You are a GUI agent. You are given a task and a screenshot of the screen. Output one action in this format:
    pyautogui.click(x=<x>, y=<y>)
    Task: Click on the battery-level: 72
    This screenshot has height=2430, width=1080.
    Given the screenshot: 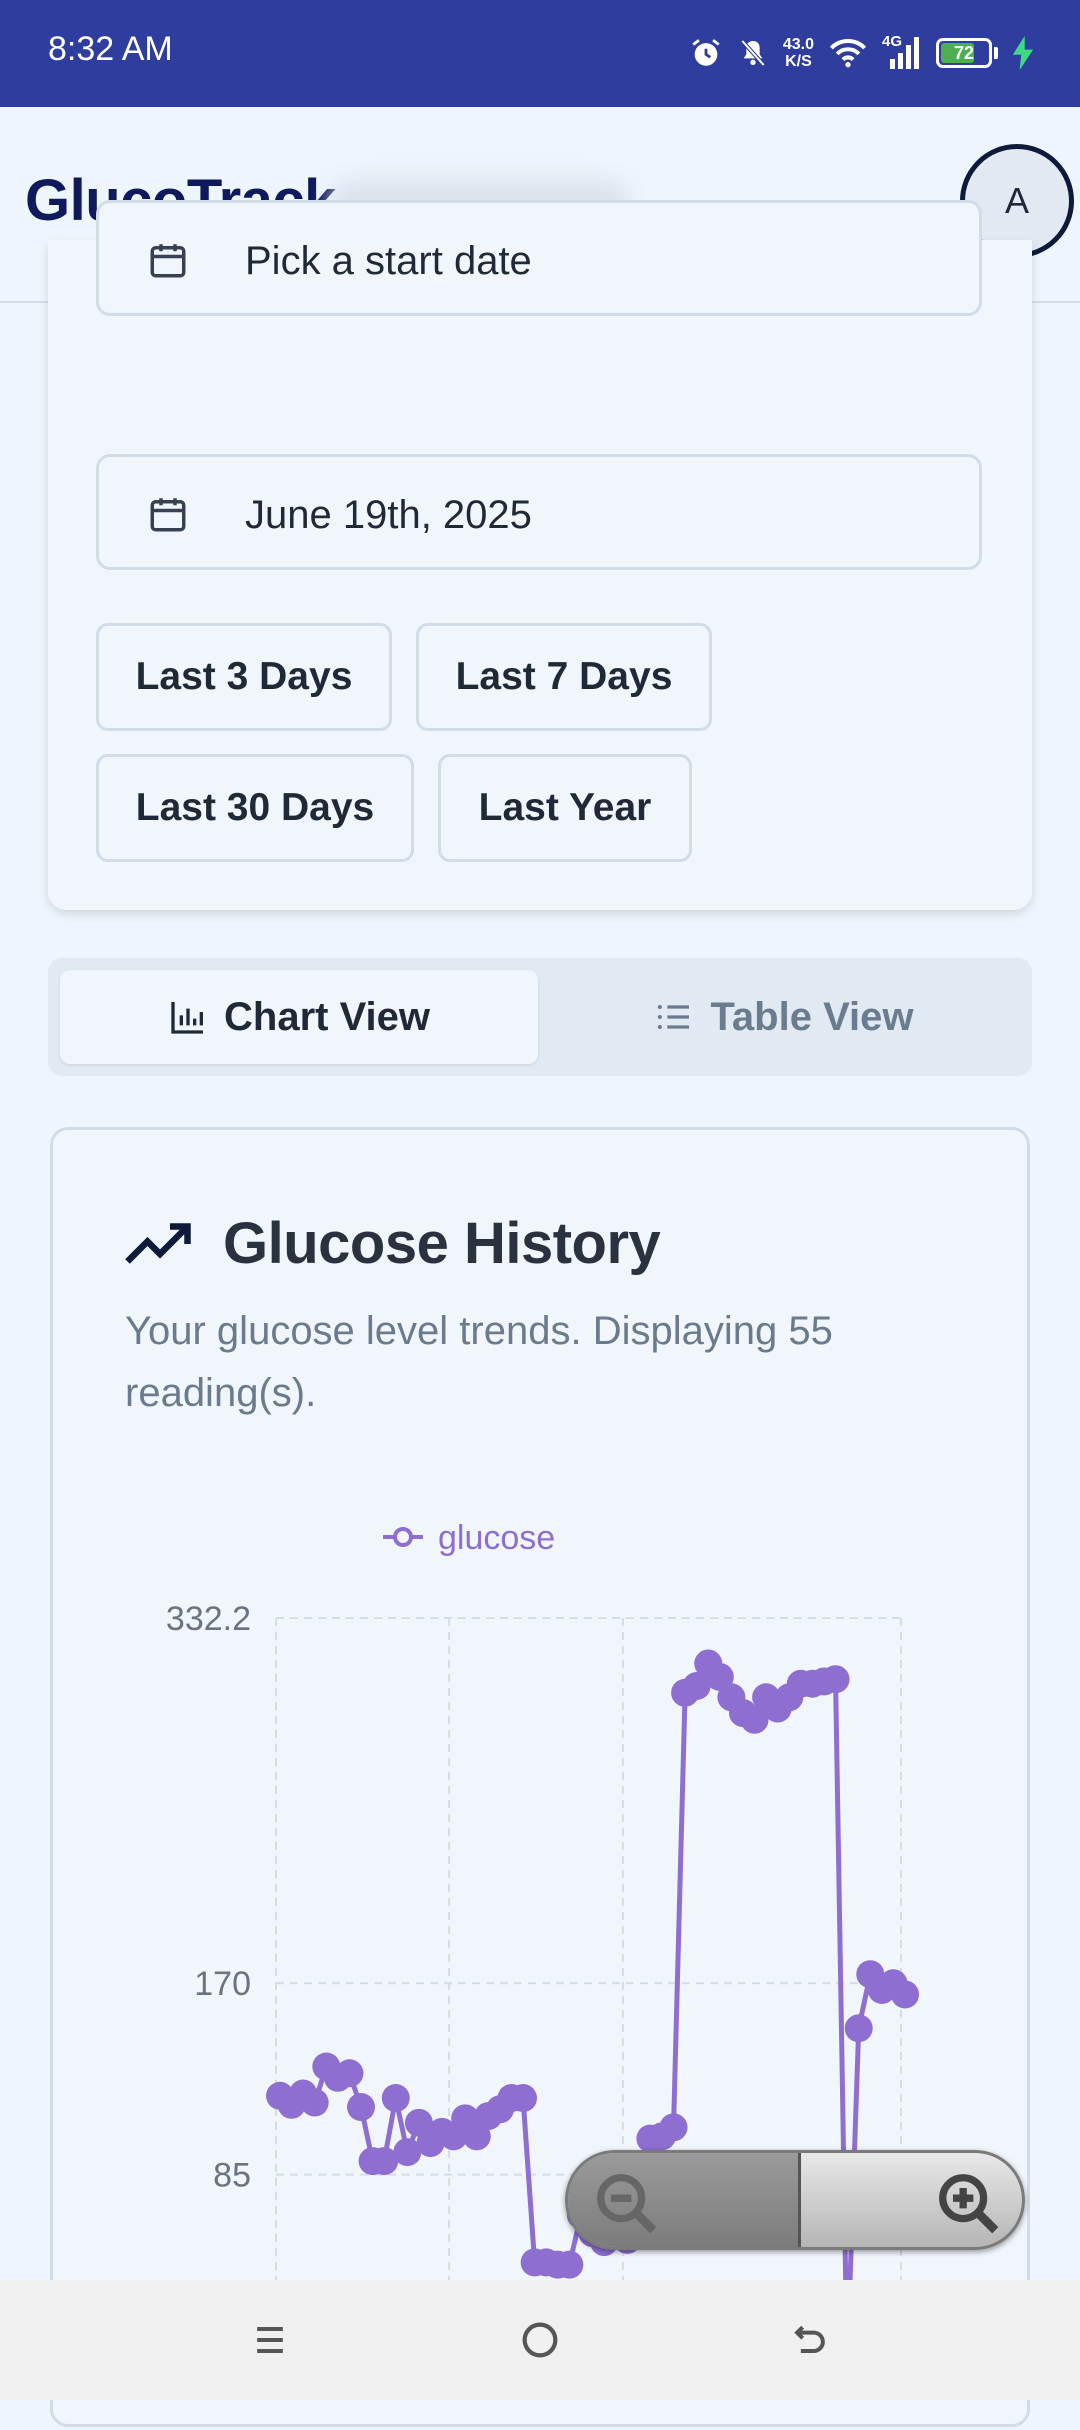 What is the action you would take?
    pyautogui.click(x=964, y=53)
    